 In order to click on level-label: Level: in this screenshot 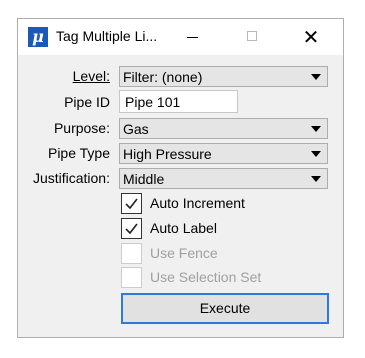, I will do `click(91, 76)`.